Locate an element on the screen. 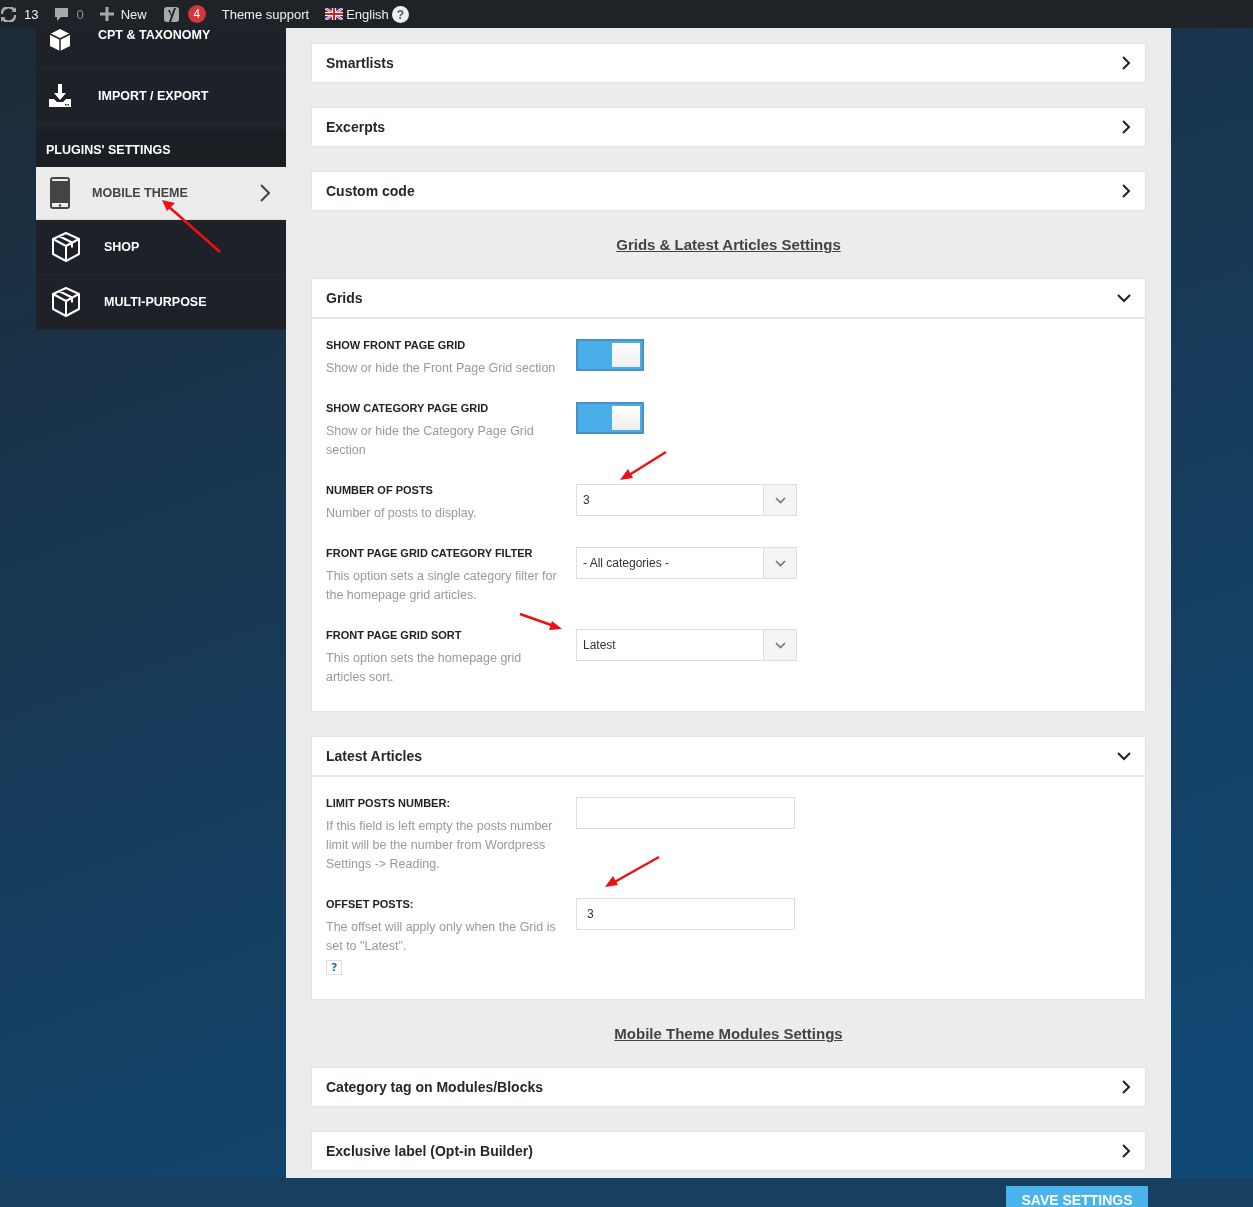  plus-icon is located at coordinates (106, 14).